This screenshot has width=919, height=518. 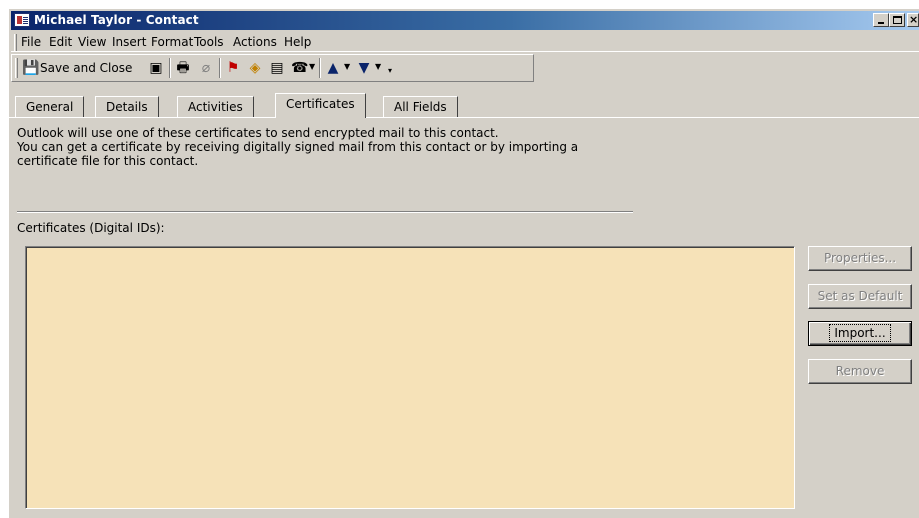 I want to click on paperclip-icon: ⌀, so click(x=206, y=68).